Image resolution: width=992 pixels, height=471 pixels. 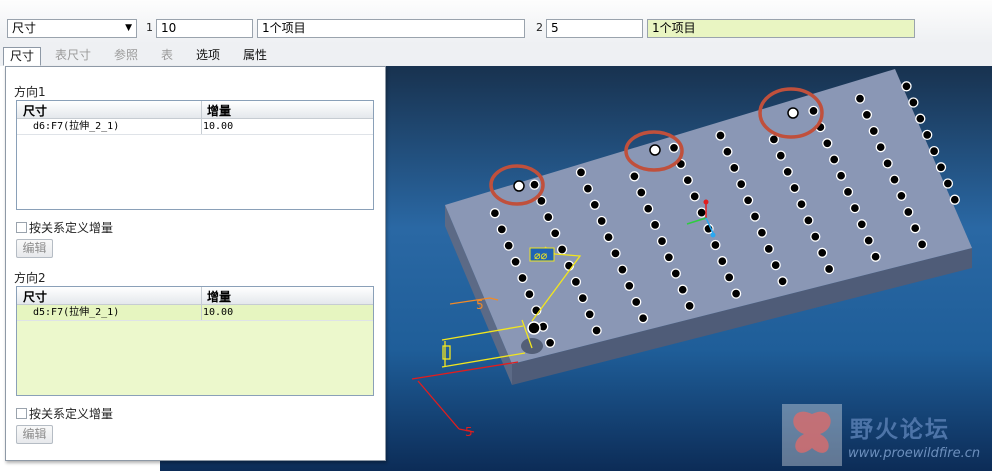 I want to click on direction2-relation-checkbox: 按关系定义增量, so click(x=64, y=413).